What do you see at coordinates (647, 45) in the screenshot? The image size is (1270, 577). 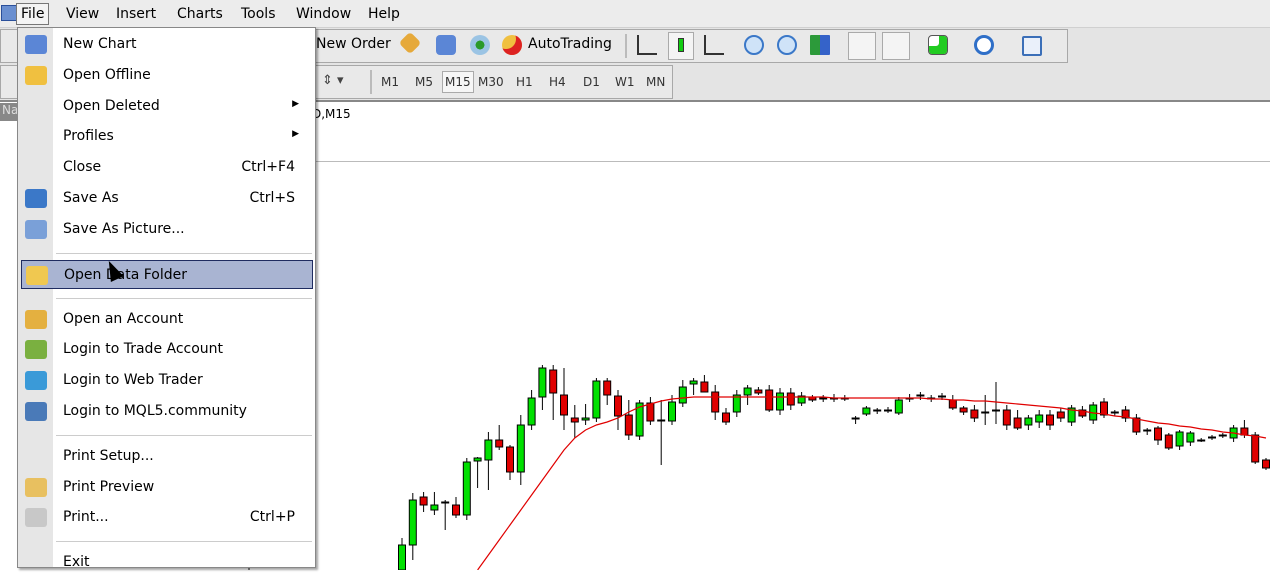 I see `bar-chart-icon` at bounding box center [647, 45].